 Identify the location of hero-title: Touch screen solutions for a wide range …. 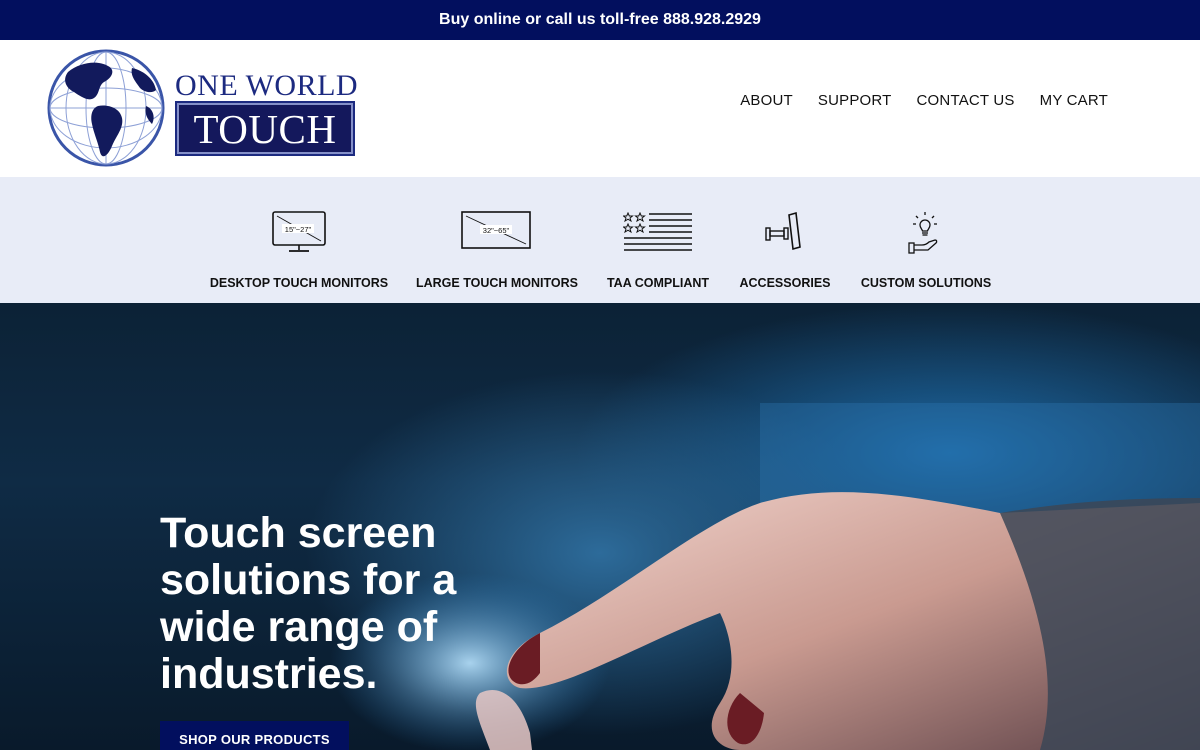
(308, 603).